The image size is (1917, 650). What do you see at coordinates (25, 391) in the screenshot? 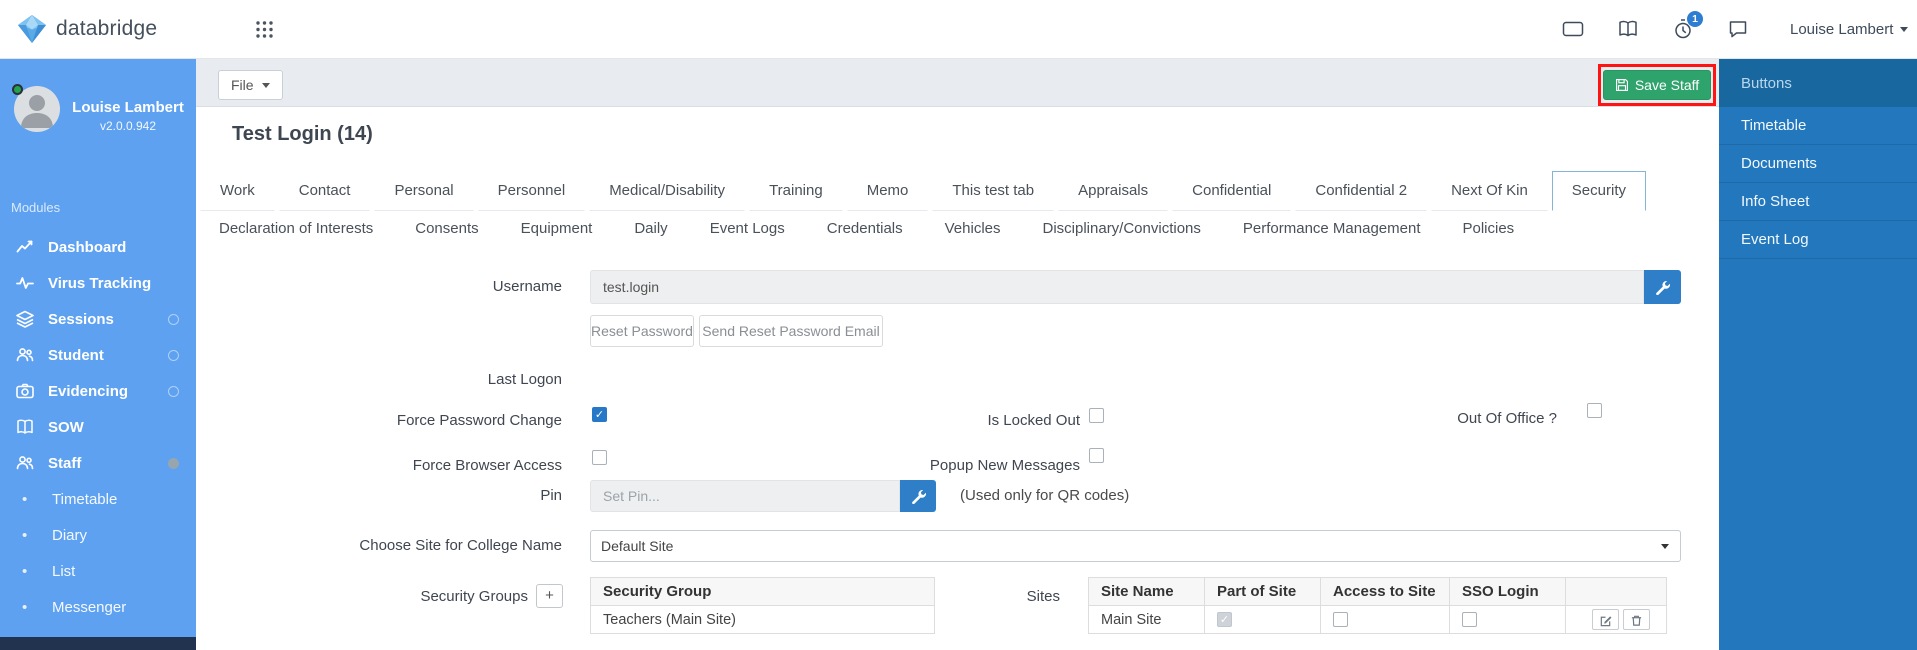
I see `camera-icon` at bounding box center [25, 391].